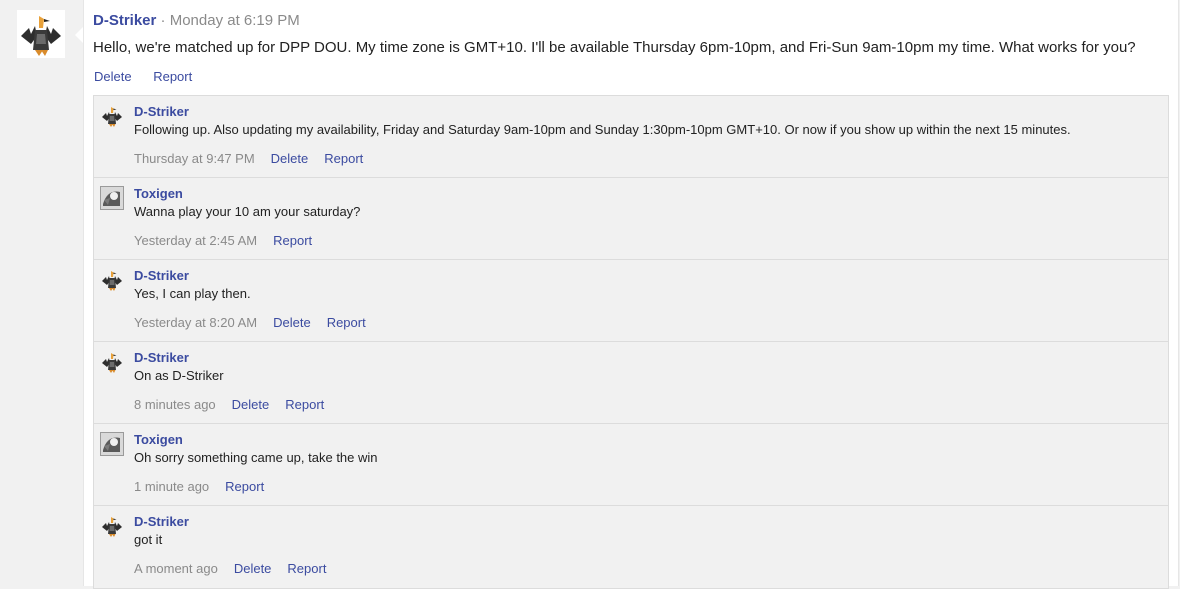 Image resolution: width=1180 pixels, height=589 pixels. What do you see at coordinates (247, 211) in the screenshot?
I see `reply-text: Wanna play your 10 am your saturday?` at bounding box center [247, 211].